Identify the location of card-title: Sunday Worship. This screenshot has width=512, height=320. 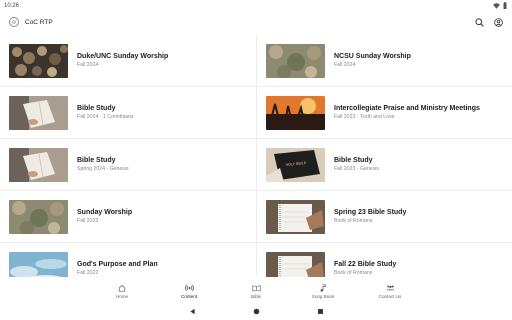
(105, 212).